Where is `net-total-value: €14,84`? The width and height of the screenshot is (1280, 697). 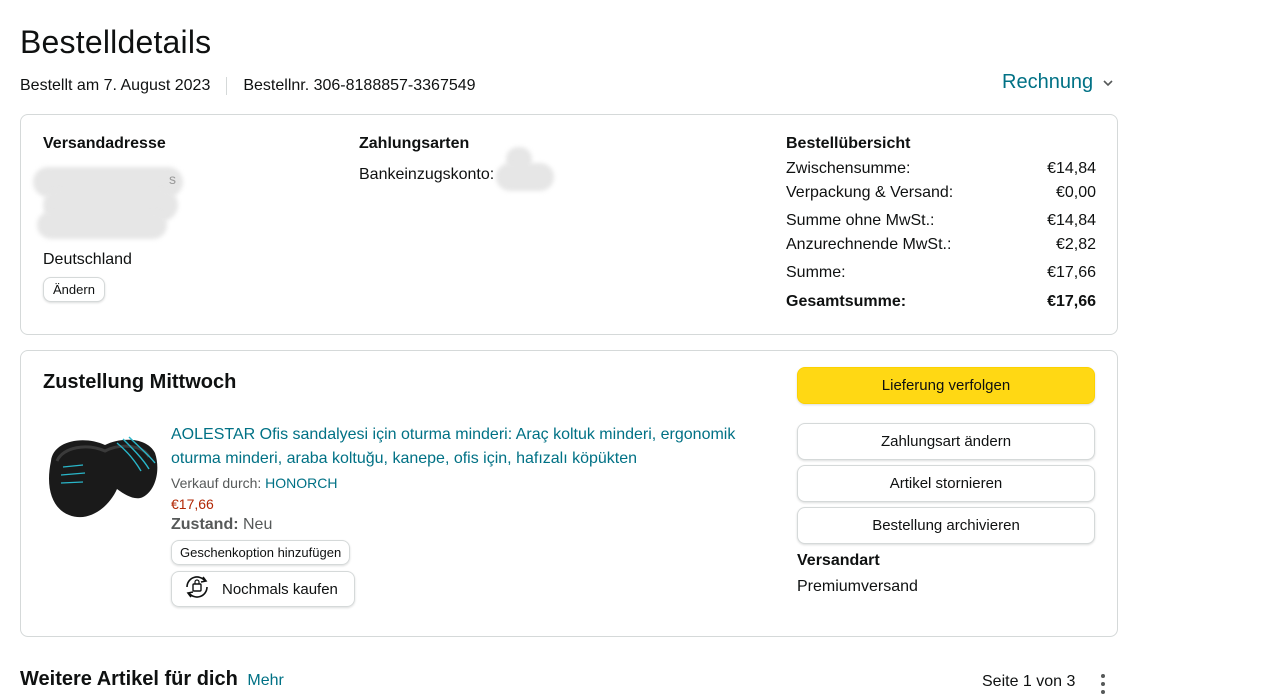 net-total-value: €14,84 is located at coordinates (1071, 220).